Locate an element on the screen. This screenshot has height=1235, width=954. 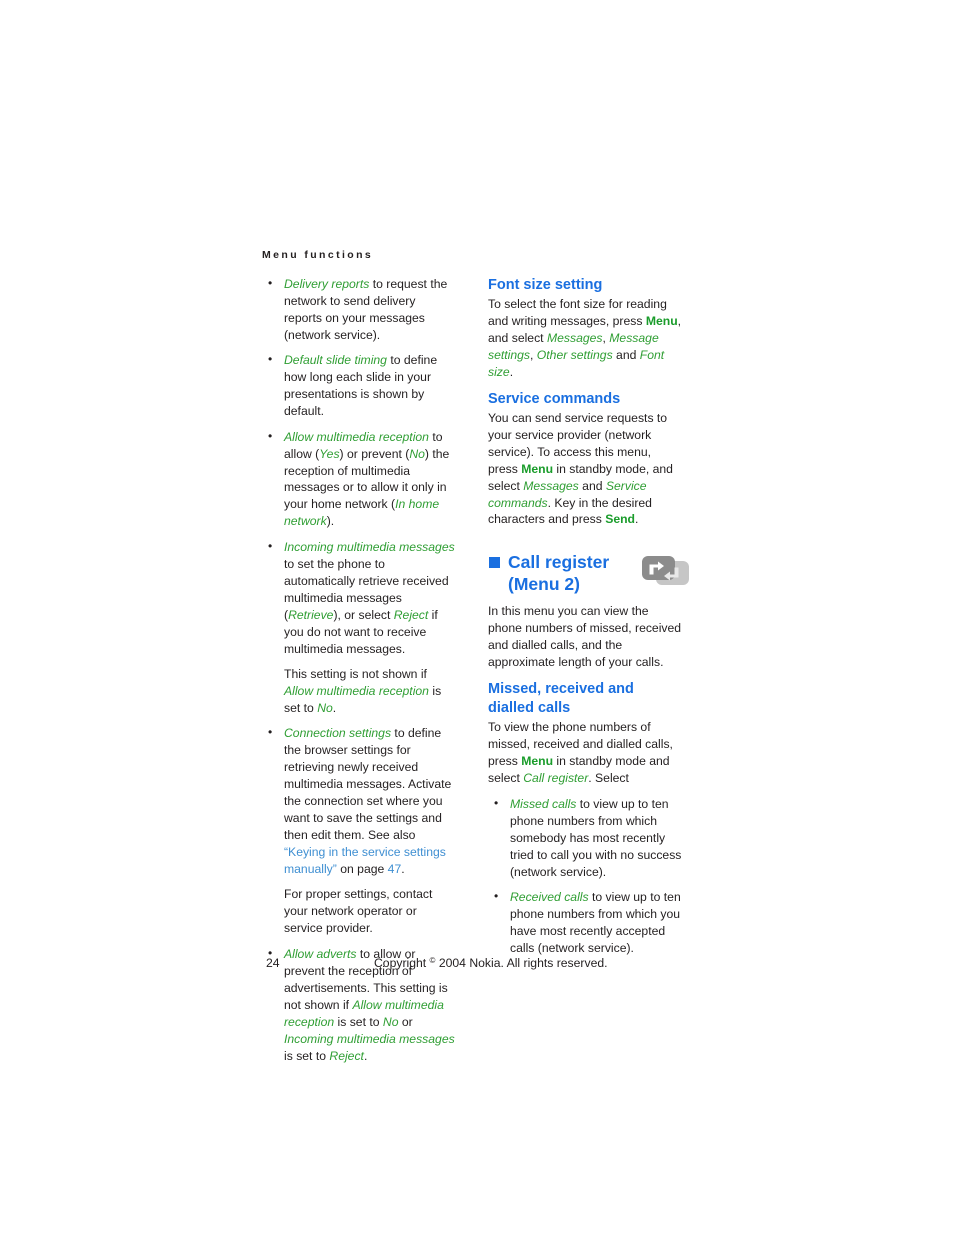
ui-term: Call register is located at coordinates (556, 778).